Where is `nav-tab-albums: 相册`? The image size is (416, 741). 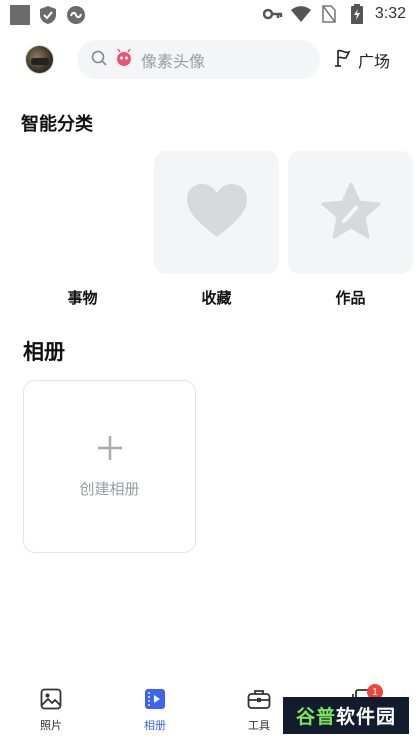 nav-tab-albums: 相册 is located at coordinates (155, 710).